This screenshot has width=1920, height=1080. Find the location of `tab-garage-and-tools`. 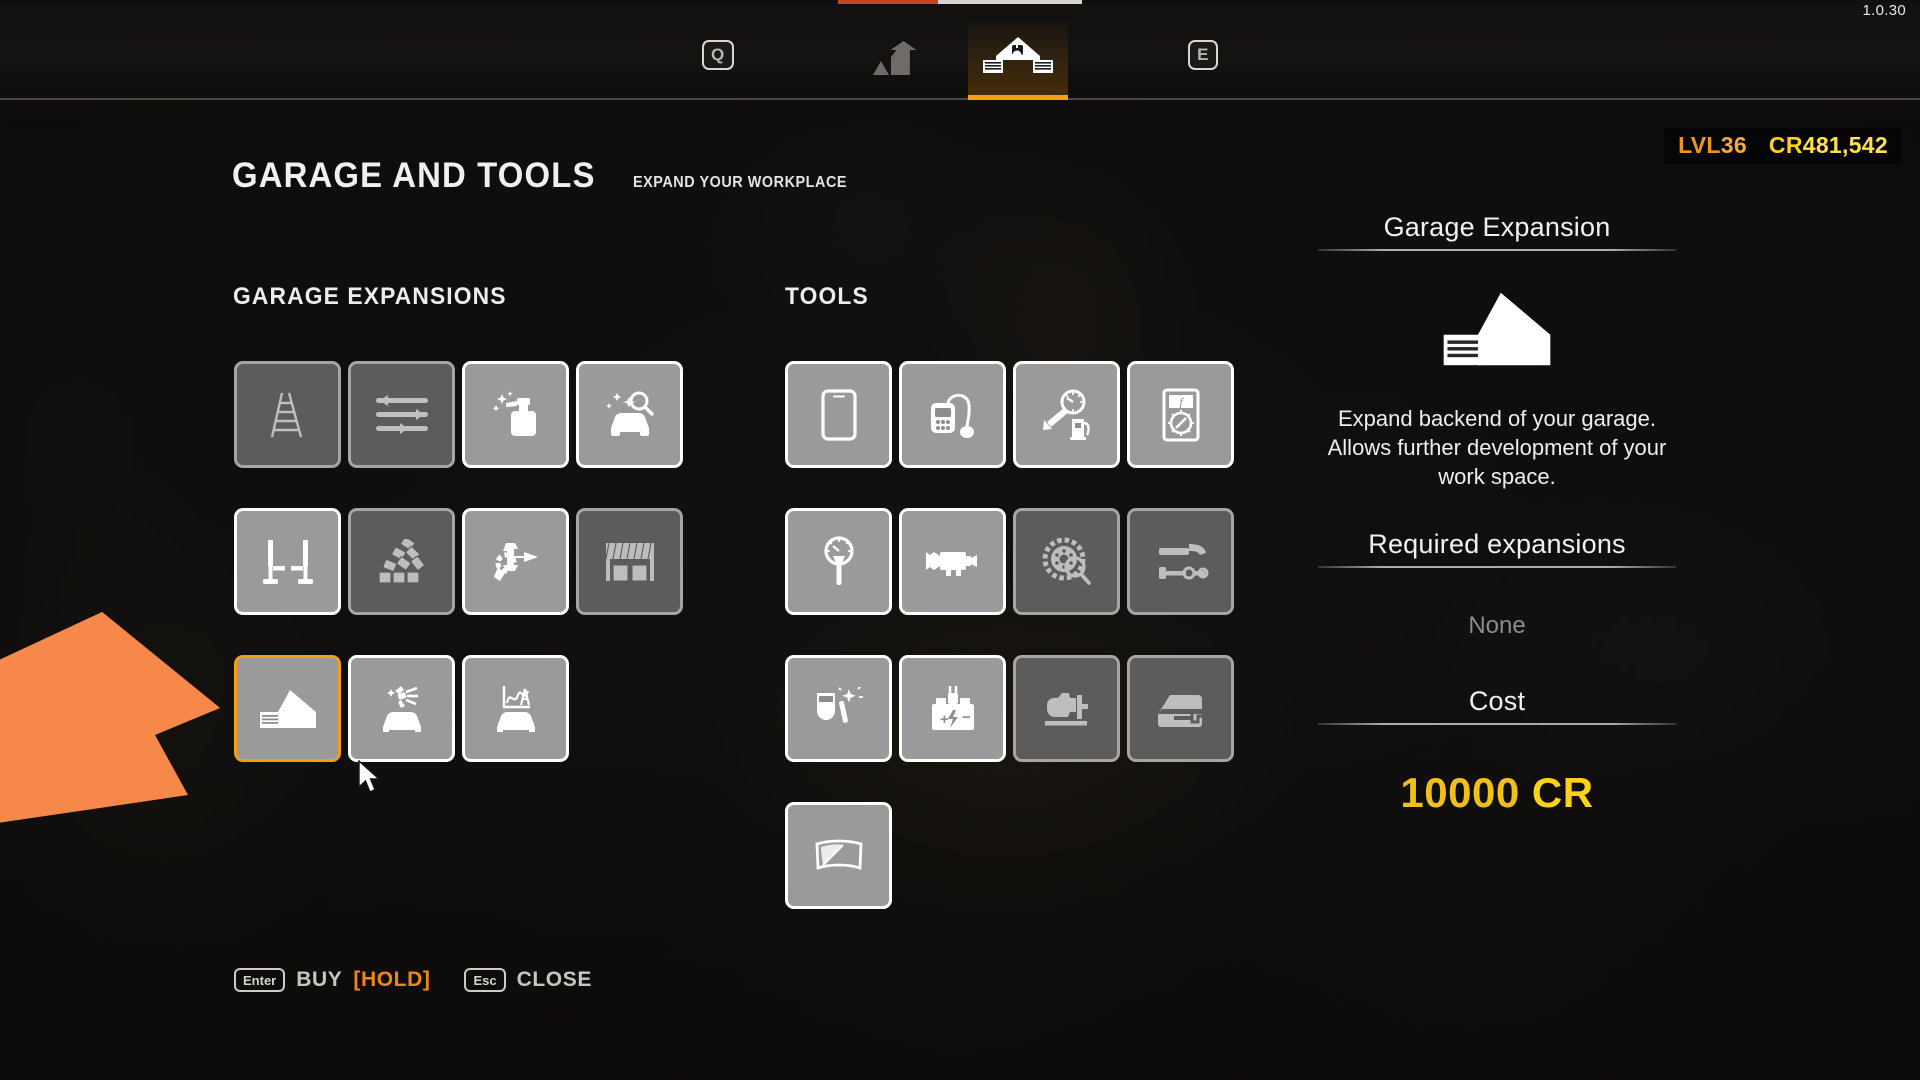

tab-garage-and-tools is located at coordinates (1018, 61).